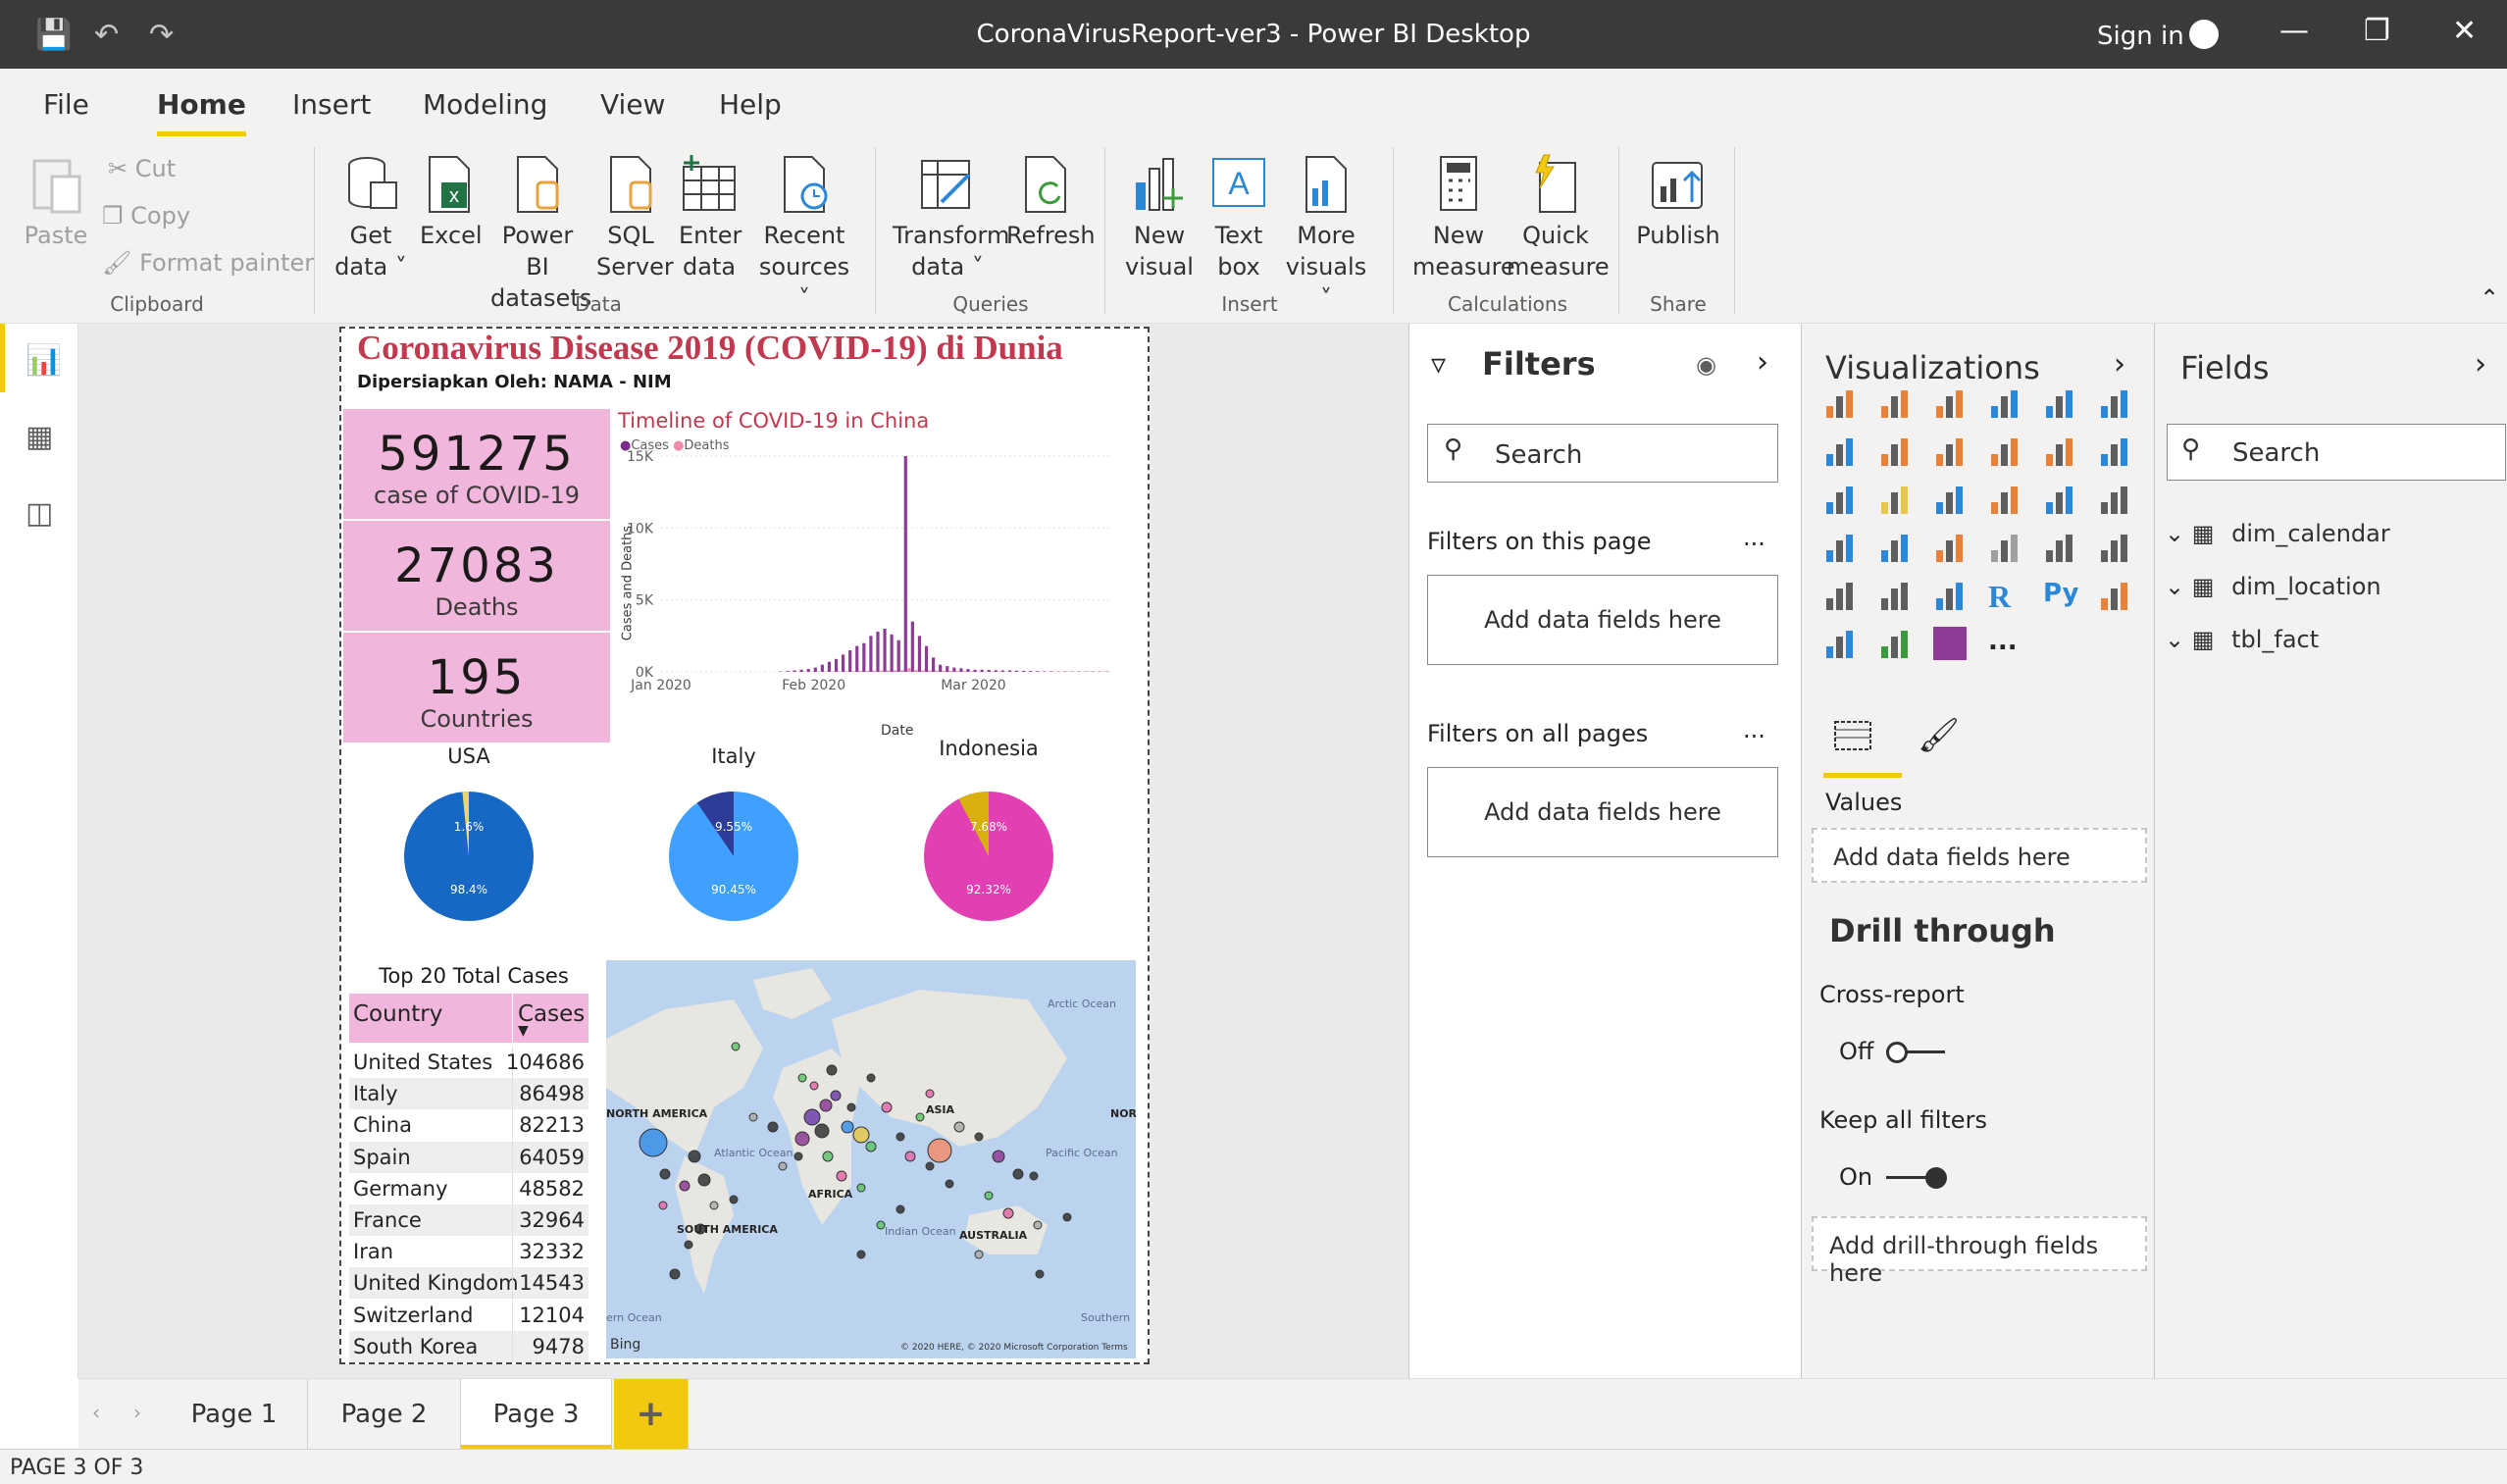  Describe the element at coordinates (2114, 547) in the screenshot. I see `kpi-icon` at that location.